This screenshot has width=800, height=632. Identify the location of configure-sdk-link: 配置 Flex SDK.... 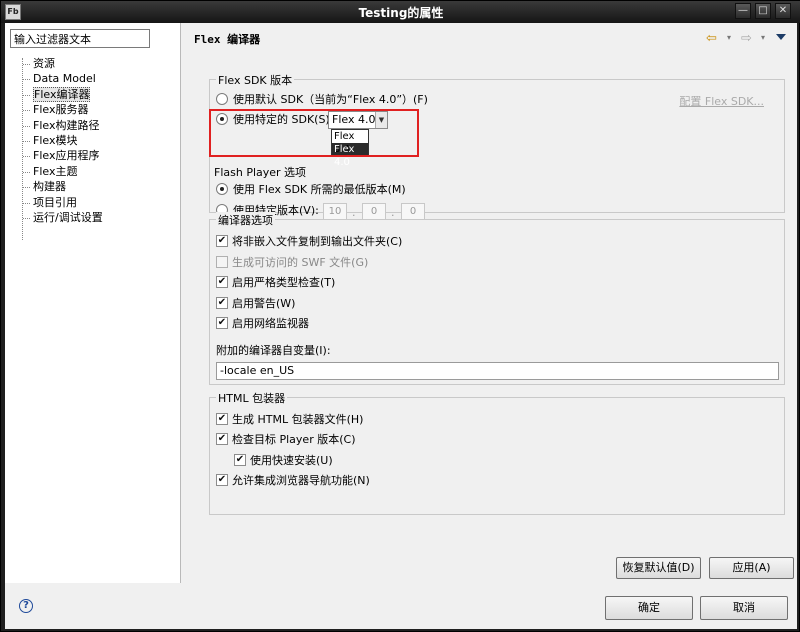
(721, 101).